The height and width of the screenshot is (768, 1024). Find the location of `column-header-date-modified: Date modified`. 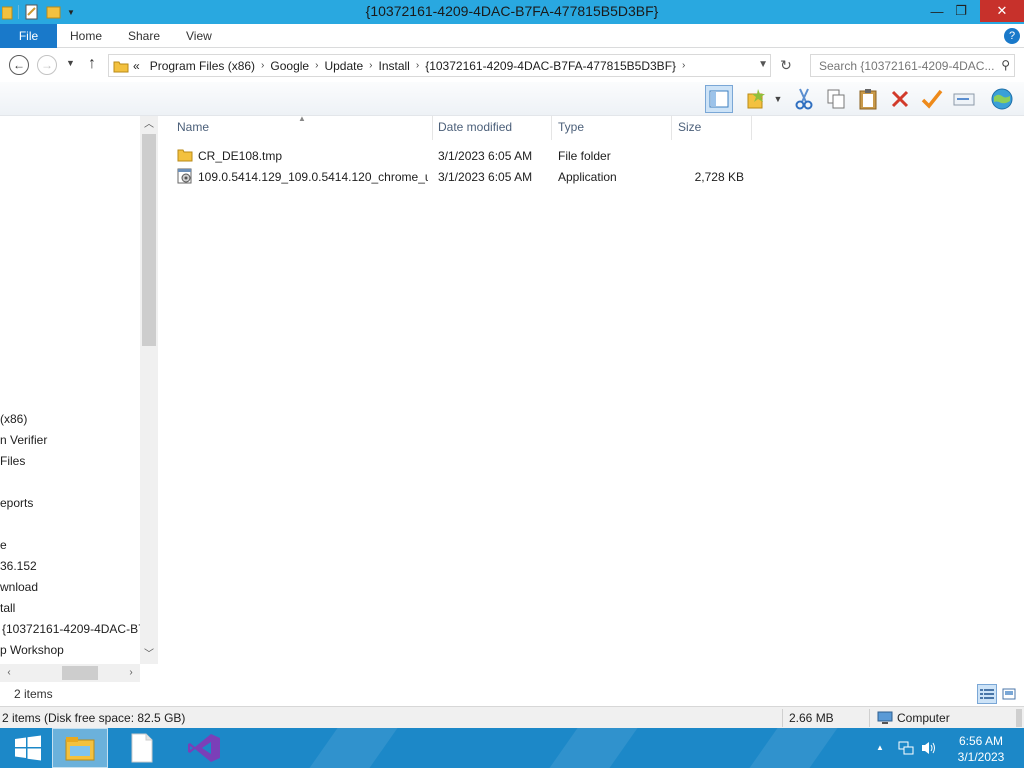

column-header-date-modified: Date modified is located at coordinates (475, 127).